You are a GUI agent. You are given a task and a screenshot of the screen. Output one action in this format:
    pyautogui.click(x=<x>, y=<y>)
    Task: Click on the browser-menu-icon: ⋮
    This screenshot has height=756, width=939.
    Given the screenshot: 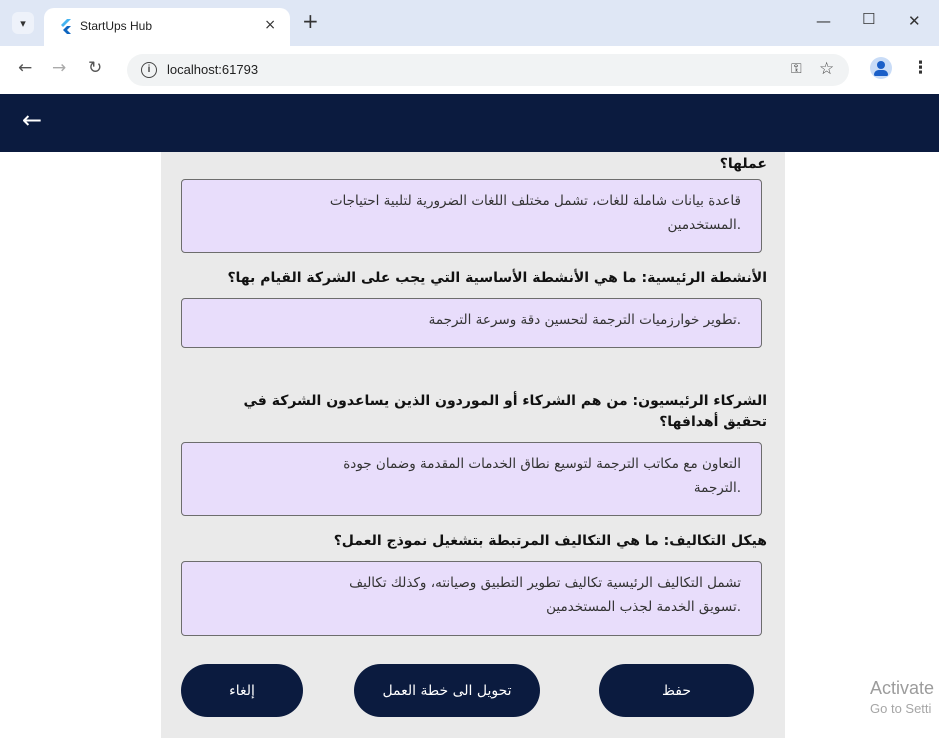 What is the action you would take?
    pyautogui.click(x=920, y=68)
    